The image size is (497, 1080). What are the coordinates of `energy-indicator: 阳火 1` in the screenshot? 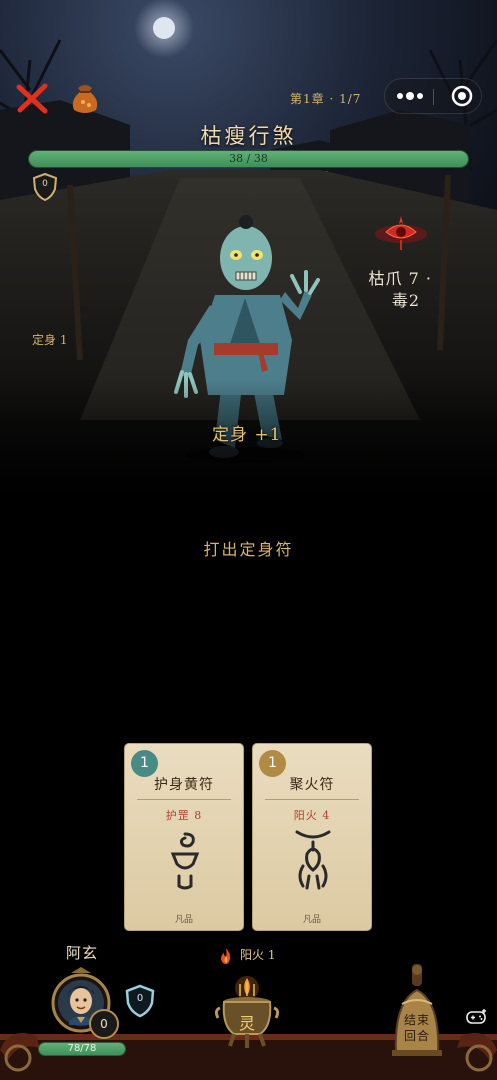 It's located at (246, 955).